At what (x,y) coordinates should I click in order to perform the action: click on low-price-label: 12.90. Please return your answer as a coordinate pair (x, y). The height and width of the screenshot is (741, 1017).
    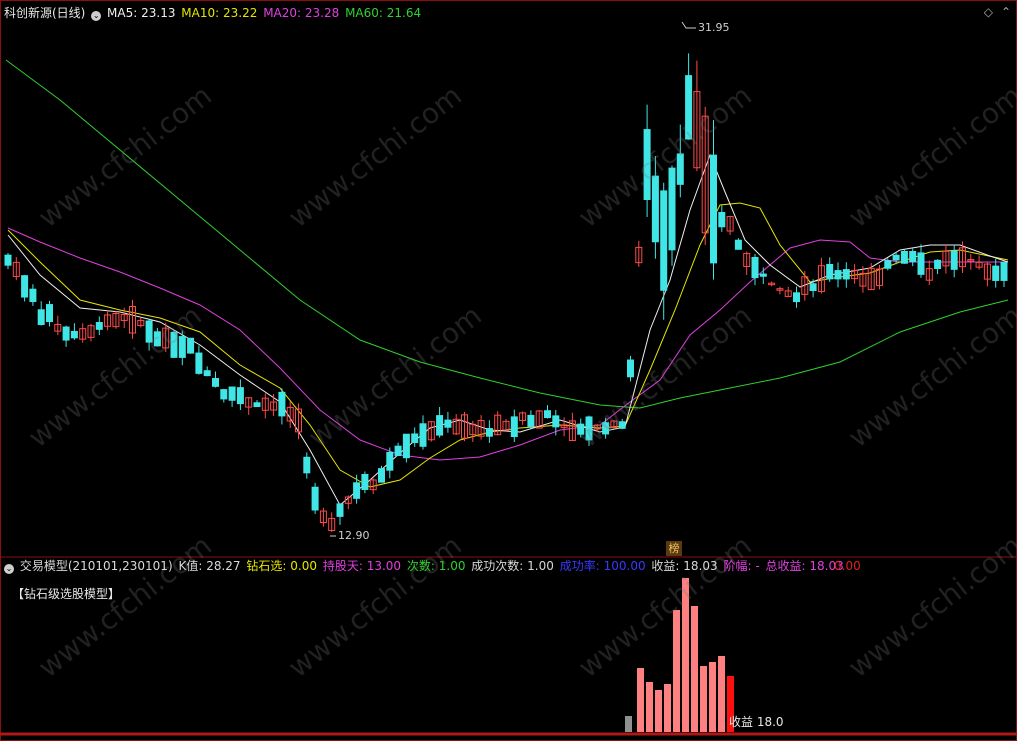
    Looking at the image, I should click on (354, 535).